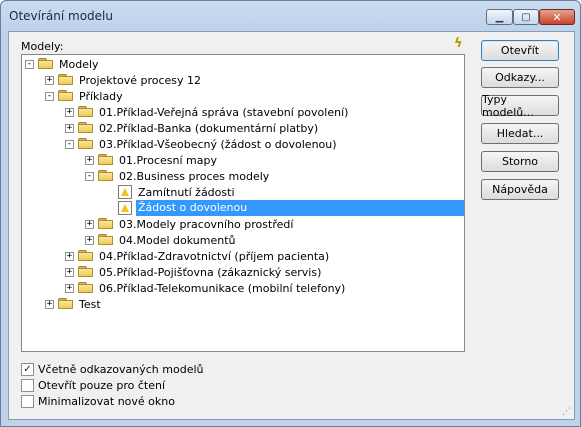 The height and width of the screenshot is (427, 581). I want to click on include-referenced-option: ✓ Včetně odkazovaných modelů, so click(112, 369).